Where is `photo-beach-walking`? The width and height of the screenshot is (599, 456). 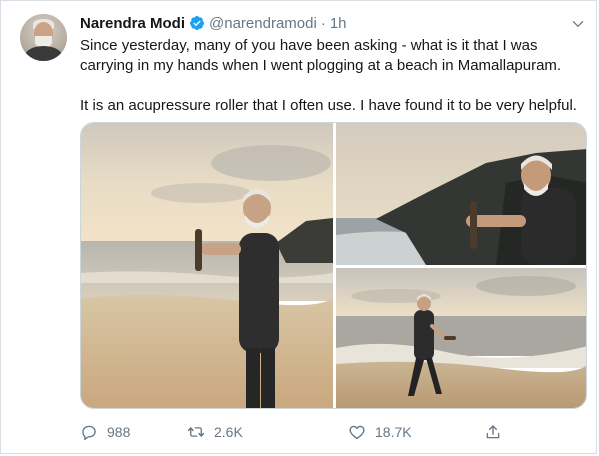
photo-beach-walking is located at coordinates (461, 338).